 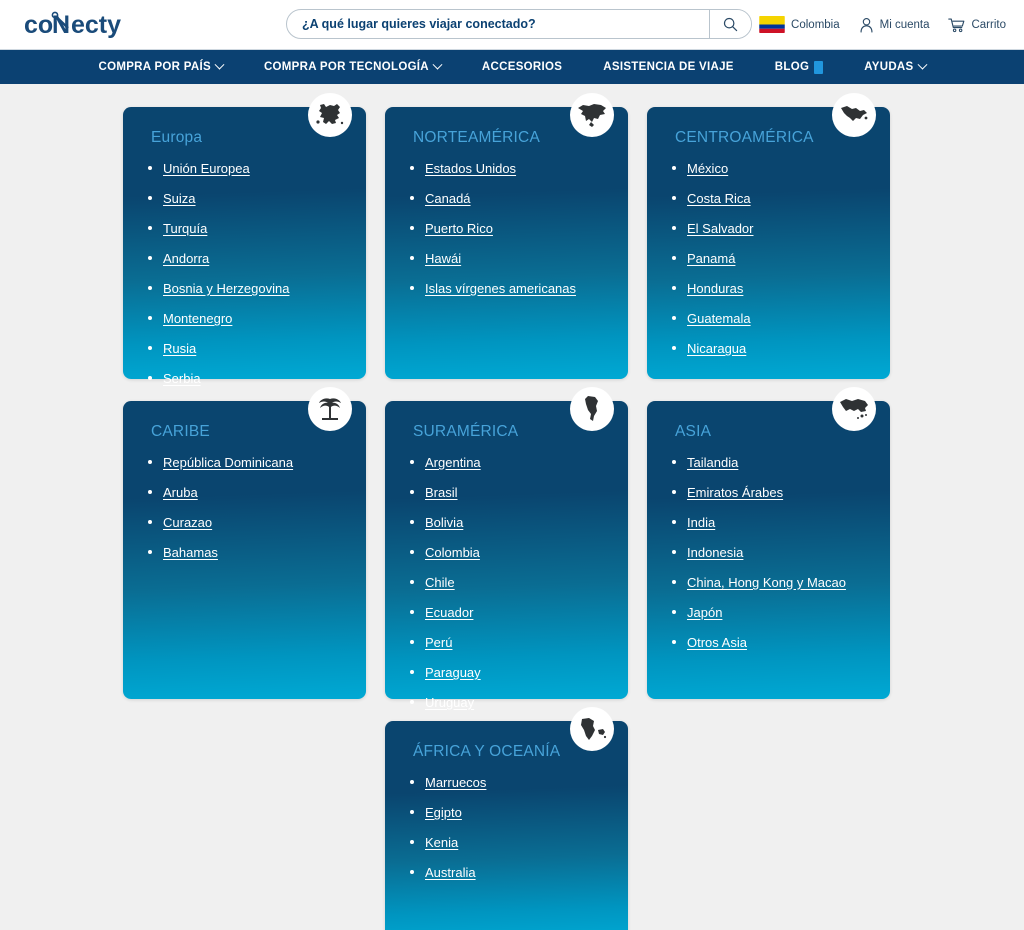 I want to click on cart-link: Carrito, so click(x=977, y=25).